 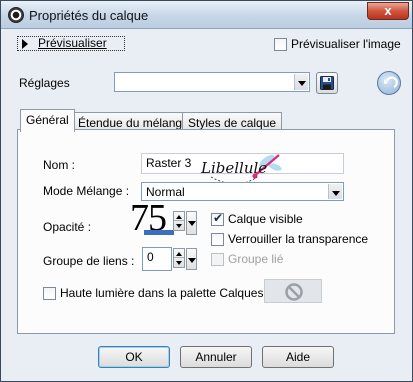 I want to click on highlight-option: Haute lumière dans la palette Calques :, so click(x=156, y=293).